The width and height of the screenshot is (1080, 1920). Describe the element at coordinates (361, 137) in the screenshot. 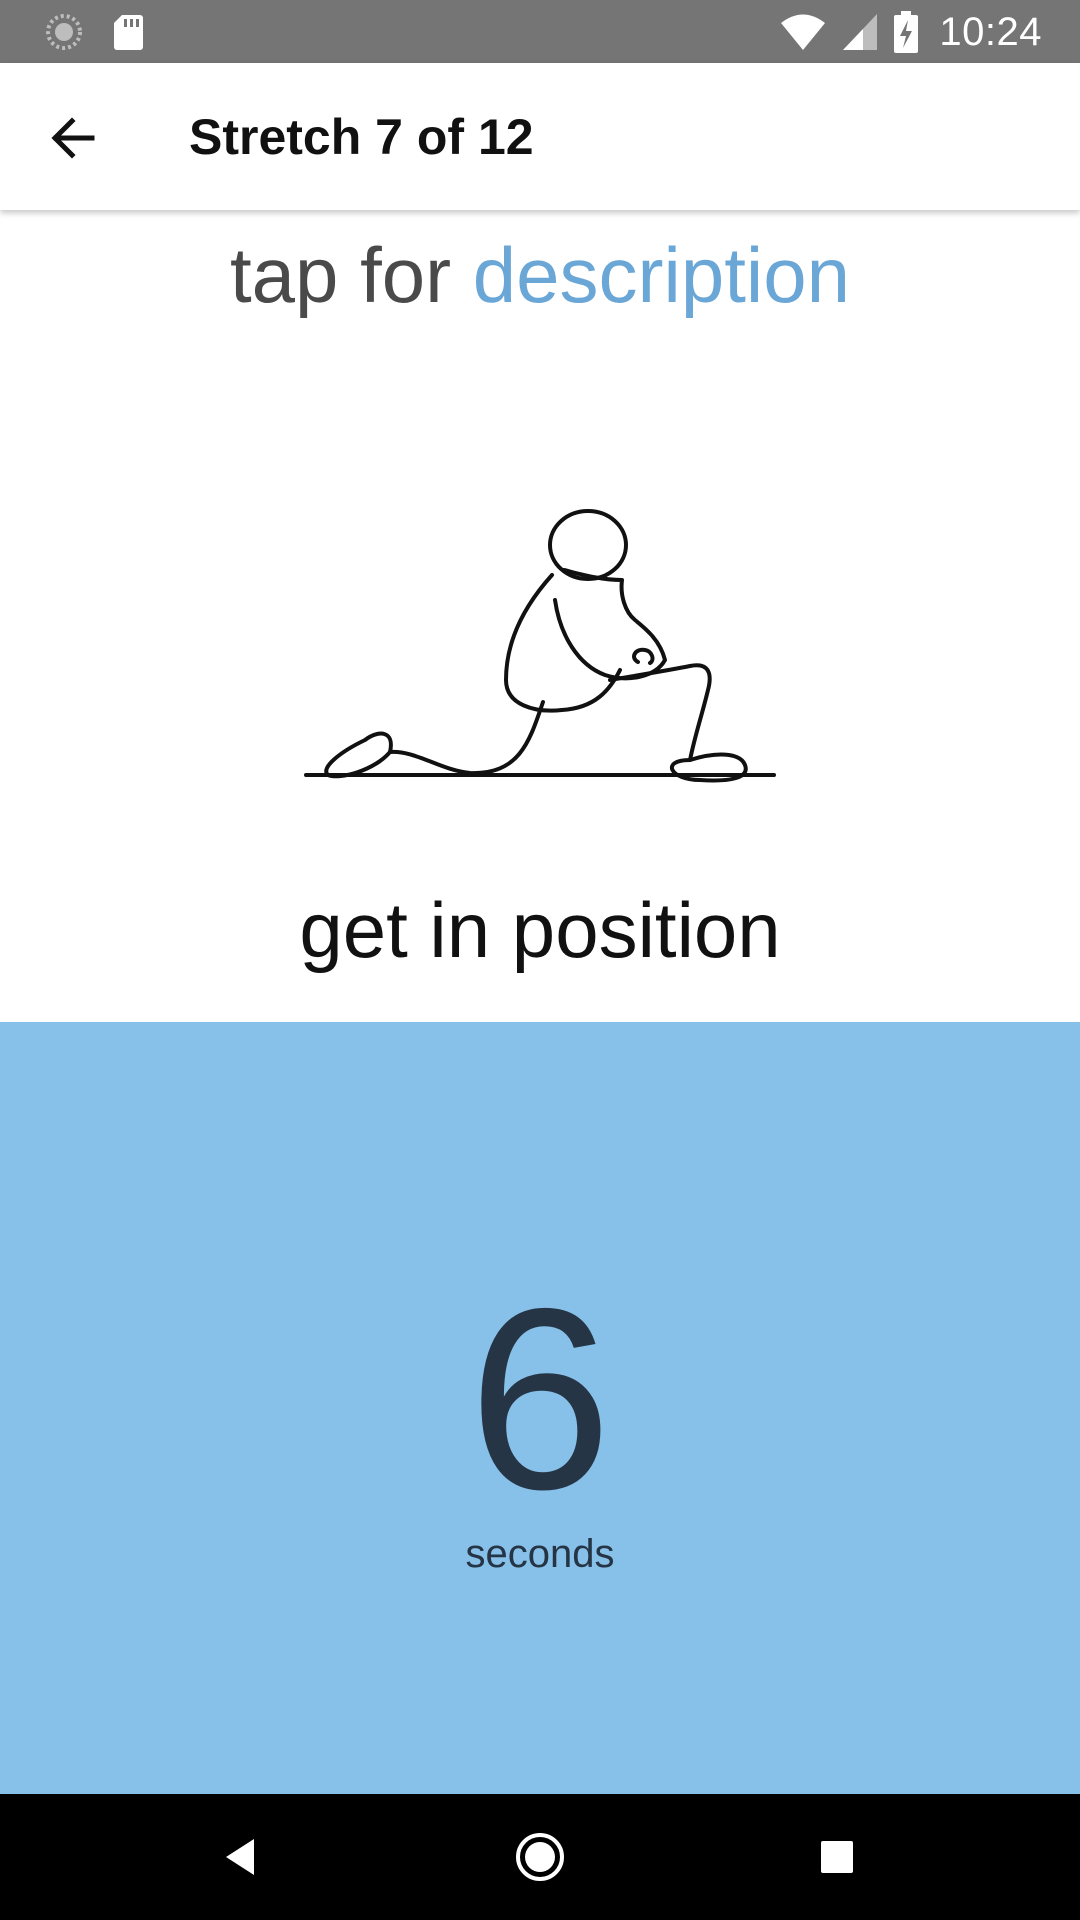

I see `page-title: Stretch 7 of 12` at that location.